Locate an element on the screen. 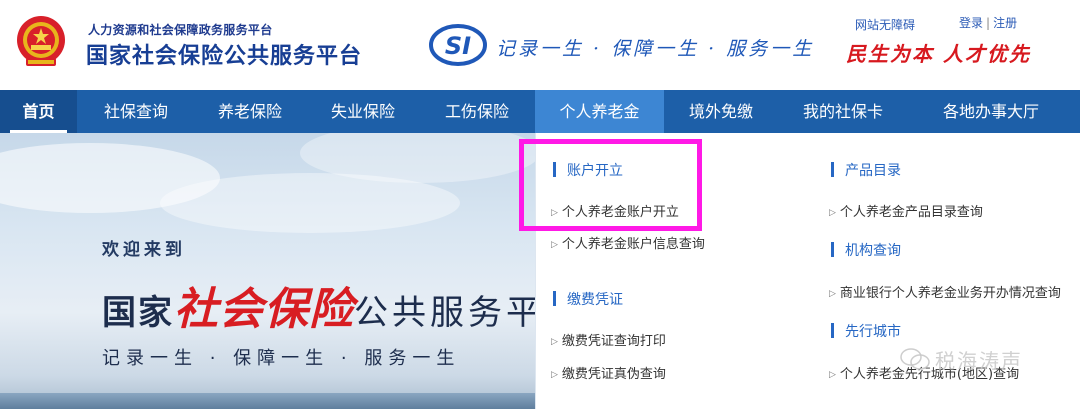 The width and height of the screenshot is (1080, 409). nav-item-injury-insurance: 工伤保险 is located at coordinates (477, 111).